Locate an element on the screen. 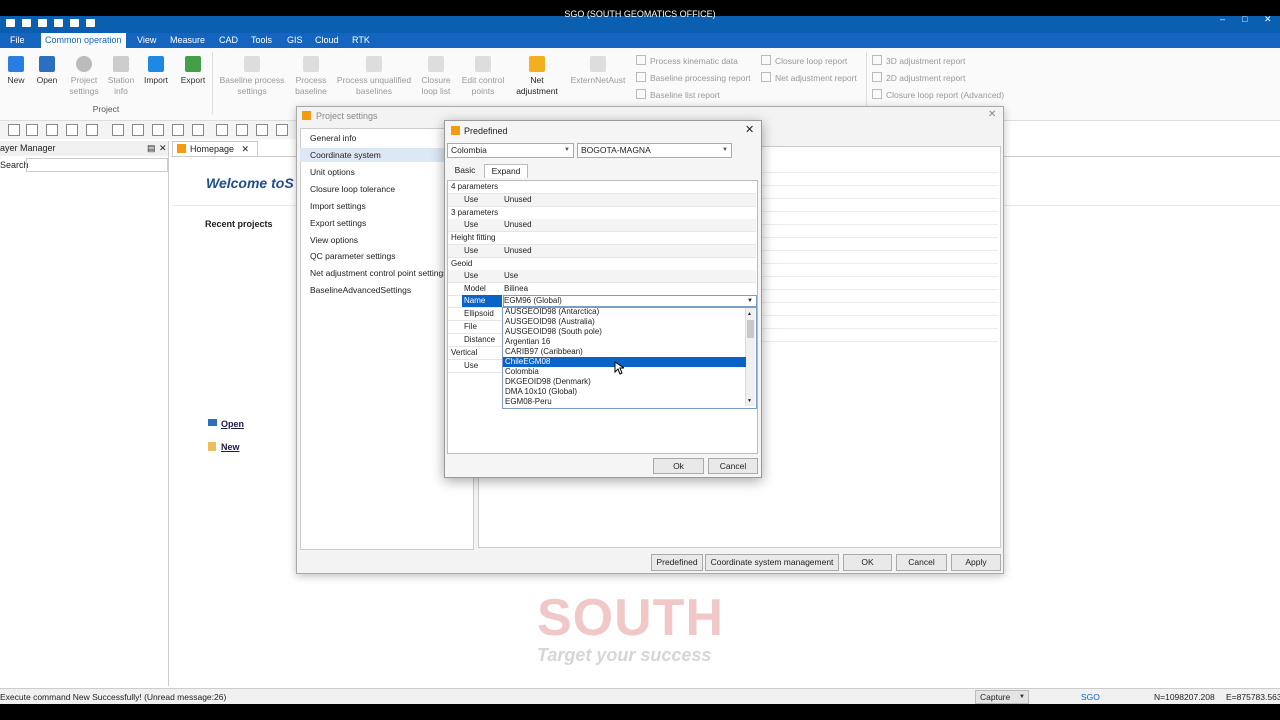 The width and height of the screenshot is (1280, 720). dropdown-item: DKGEOID98 (Denmark) is located at coordinates (624, 382).